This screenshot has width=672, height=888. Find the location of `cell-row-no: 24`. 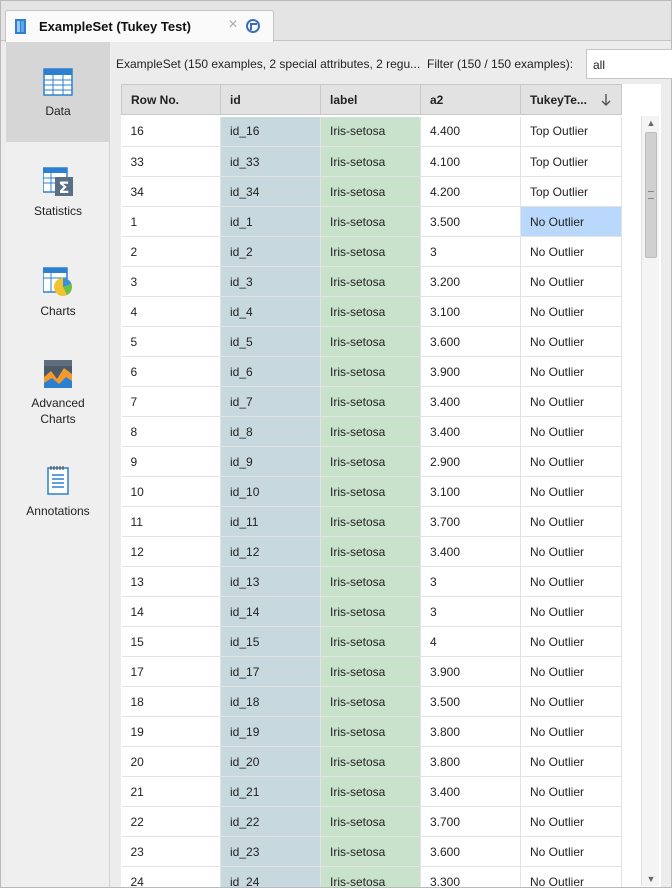

cell-row-no: 24 is located at coordinates (171, 876).